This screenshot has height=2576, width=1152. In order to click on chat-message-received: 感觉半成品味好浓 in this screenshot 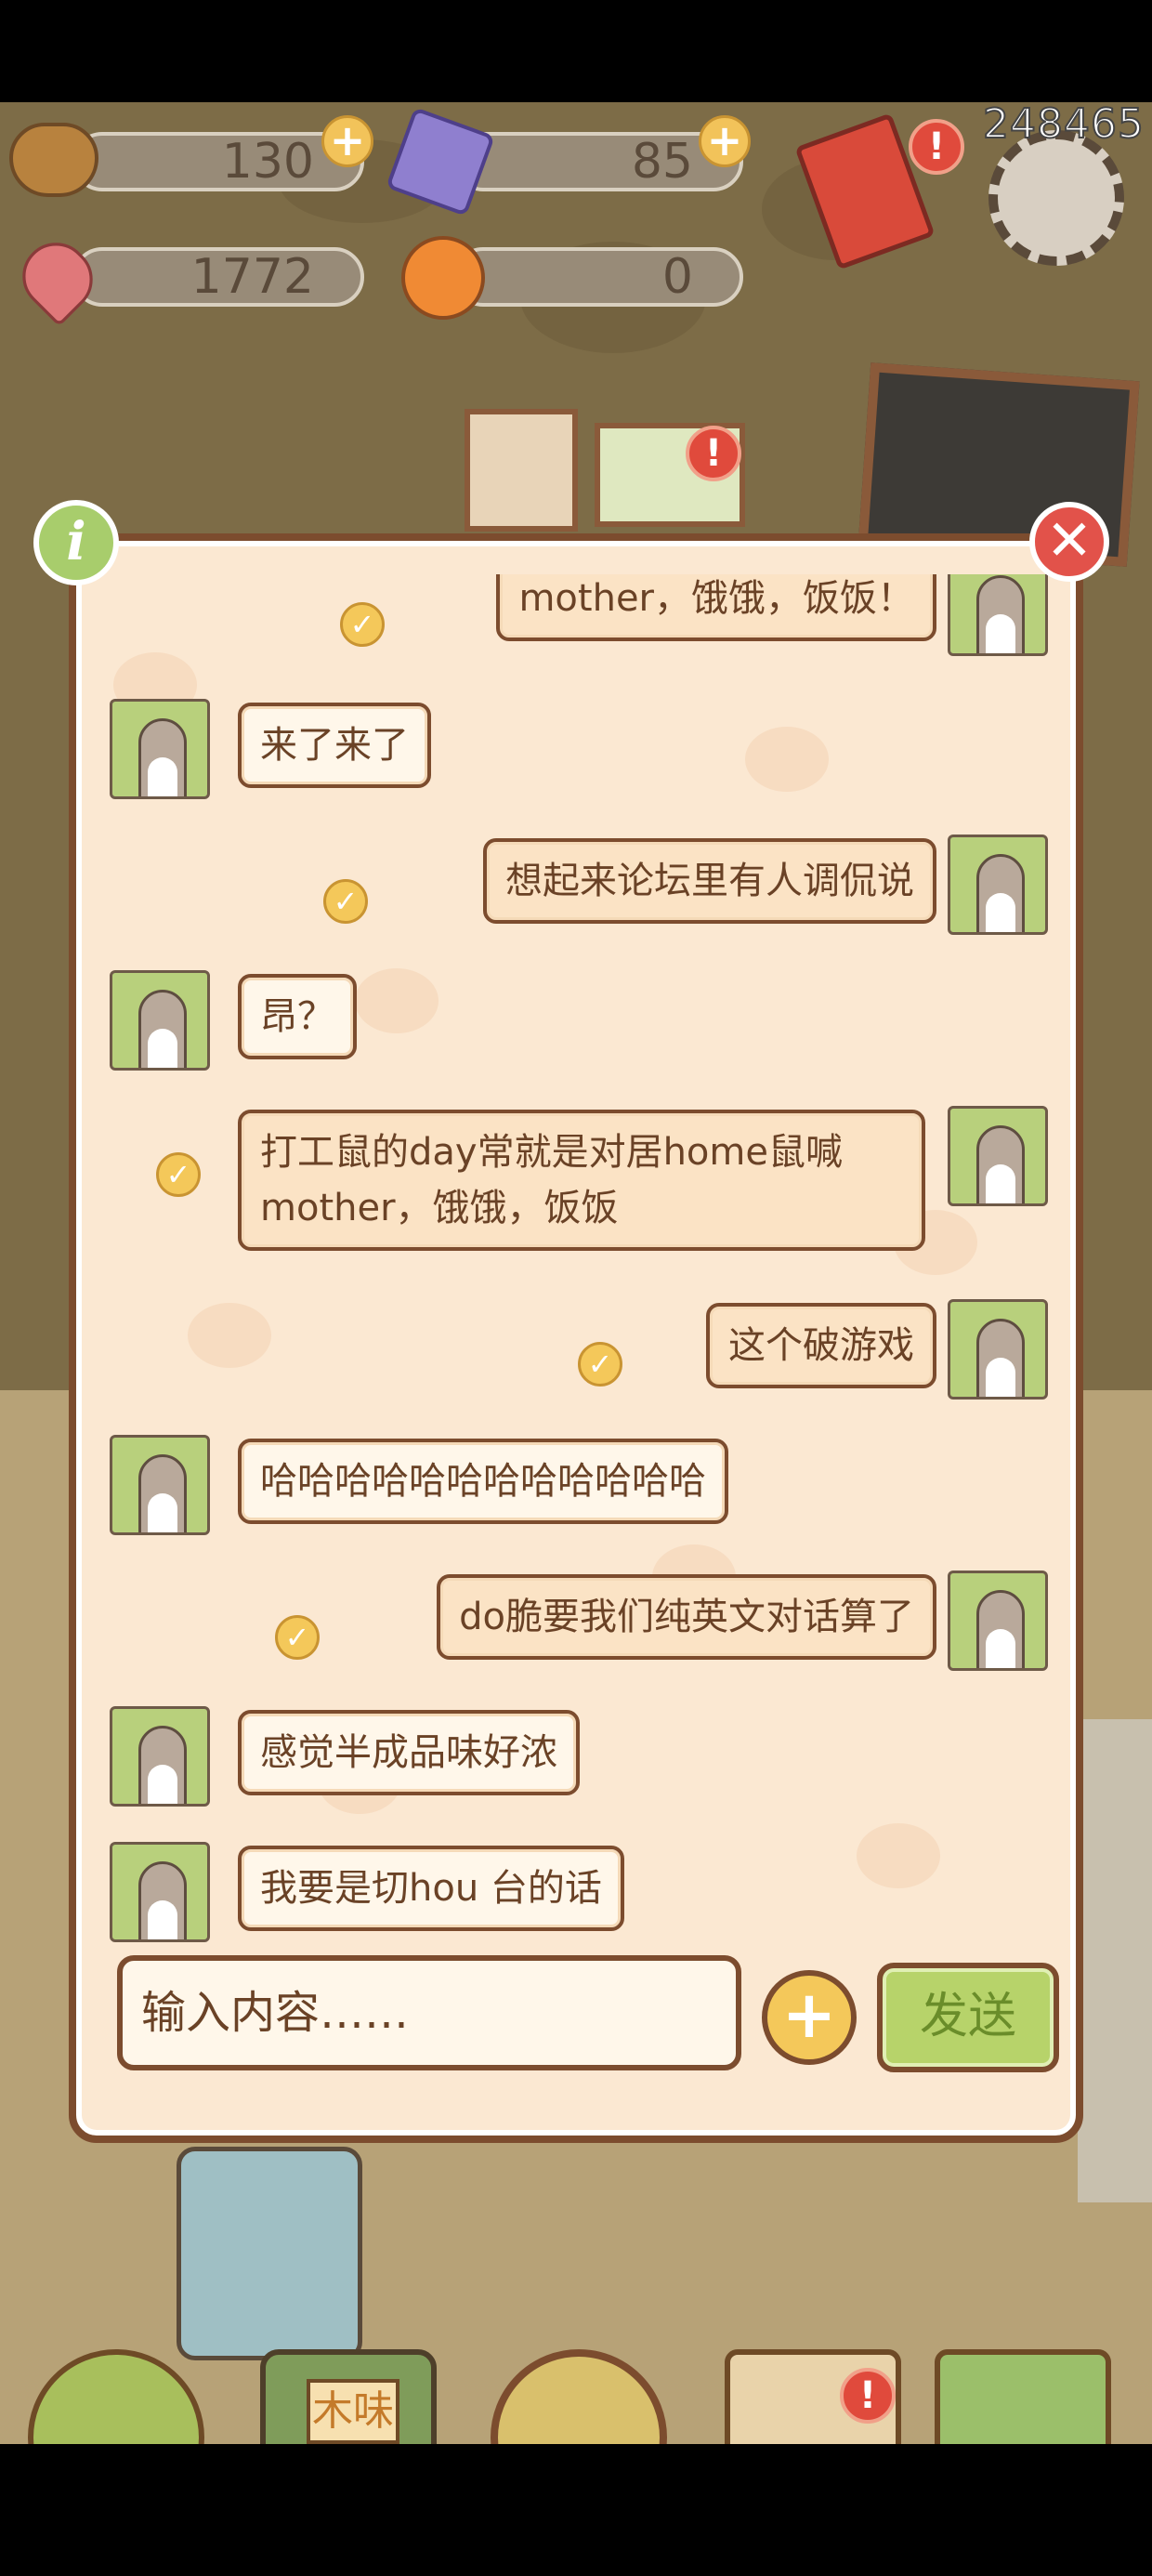, I will do `click(579, 1762)`.